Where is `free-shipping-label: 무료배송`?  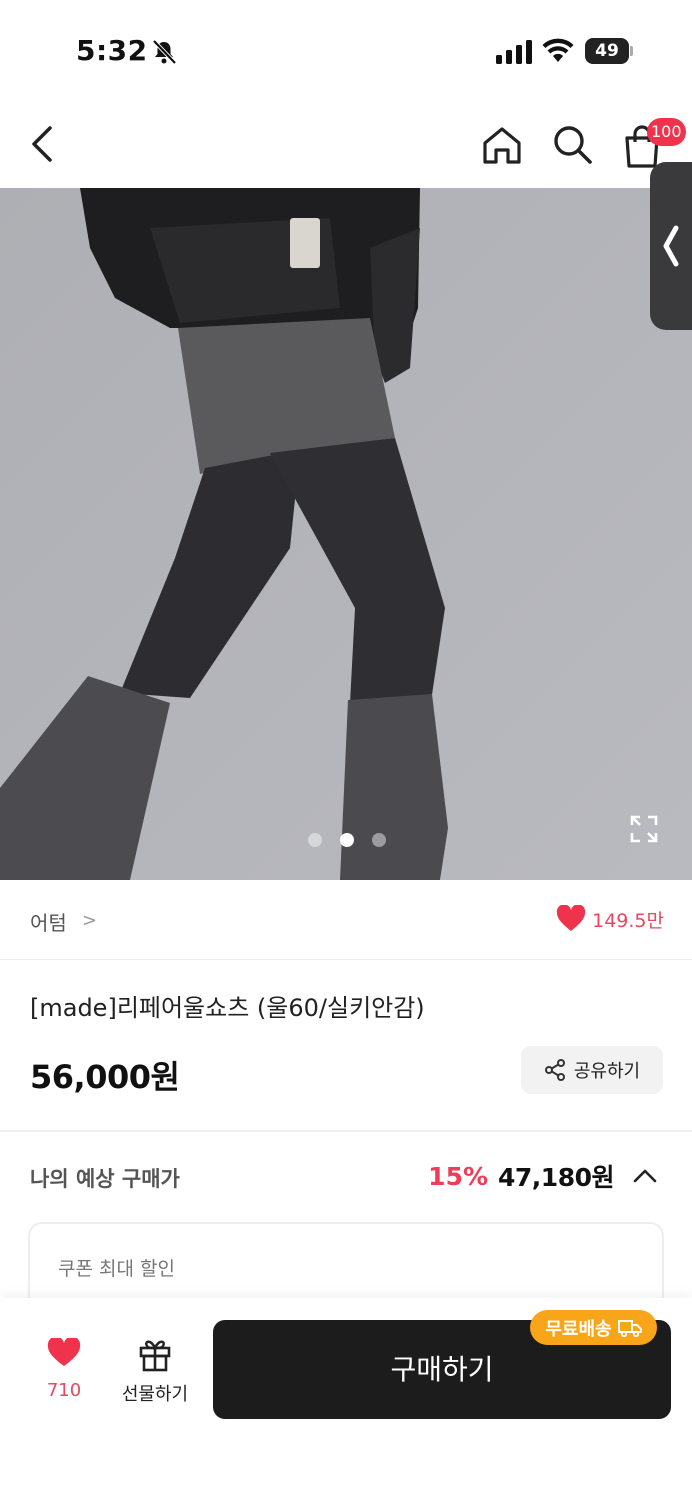
free-shipping-label: 무료배송 is located at coordinates (578, 1329).